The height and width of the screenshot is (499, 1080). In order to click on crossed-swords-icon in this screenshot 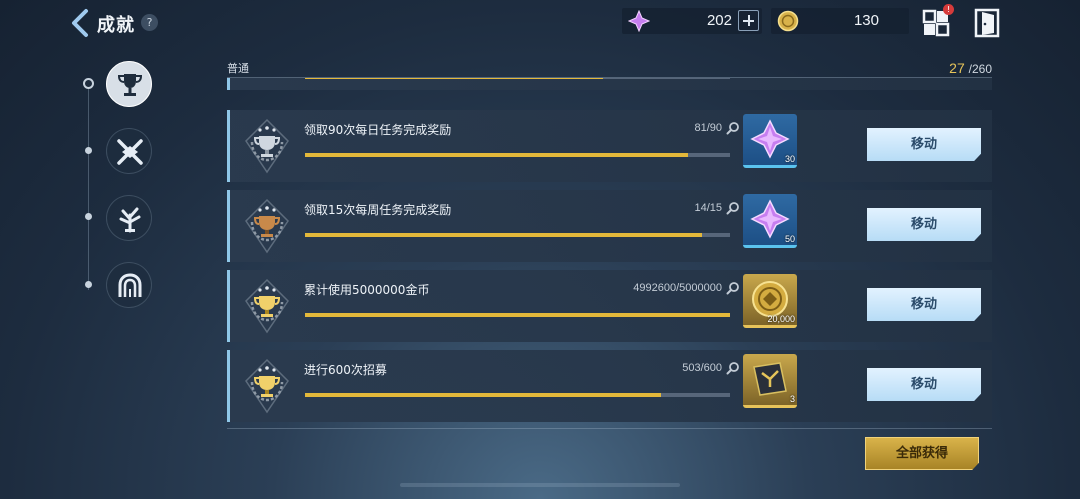, I will do `click(130, 152)`.